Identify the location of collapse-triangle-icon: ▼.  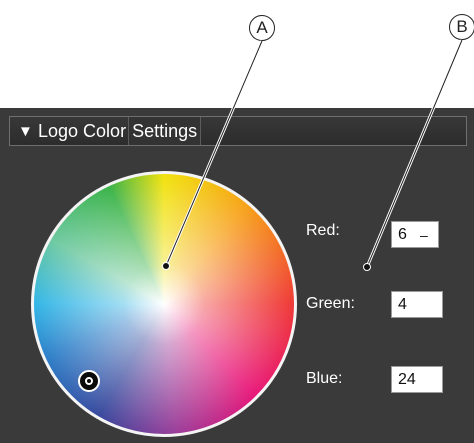
(27, 131).